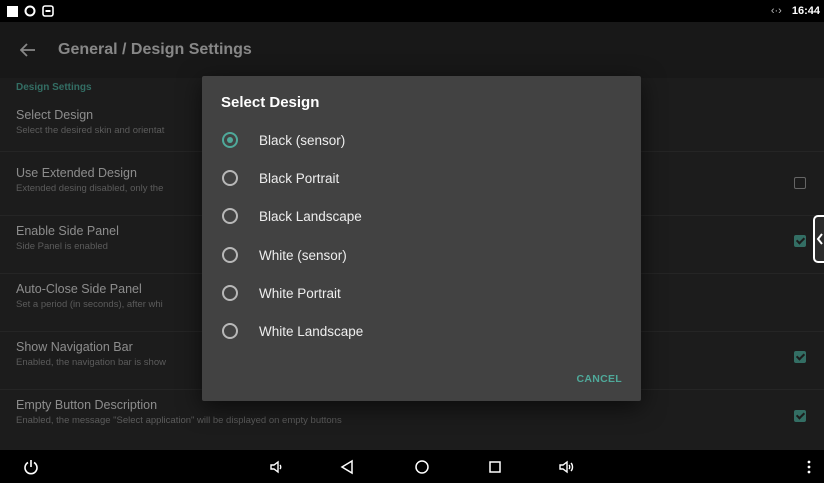 The height and width of the screenshot is (483, 824). I want to click on status-bar-right: ‹·› 16:44, so click(795, 11).